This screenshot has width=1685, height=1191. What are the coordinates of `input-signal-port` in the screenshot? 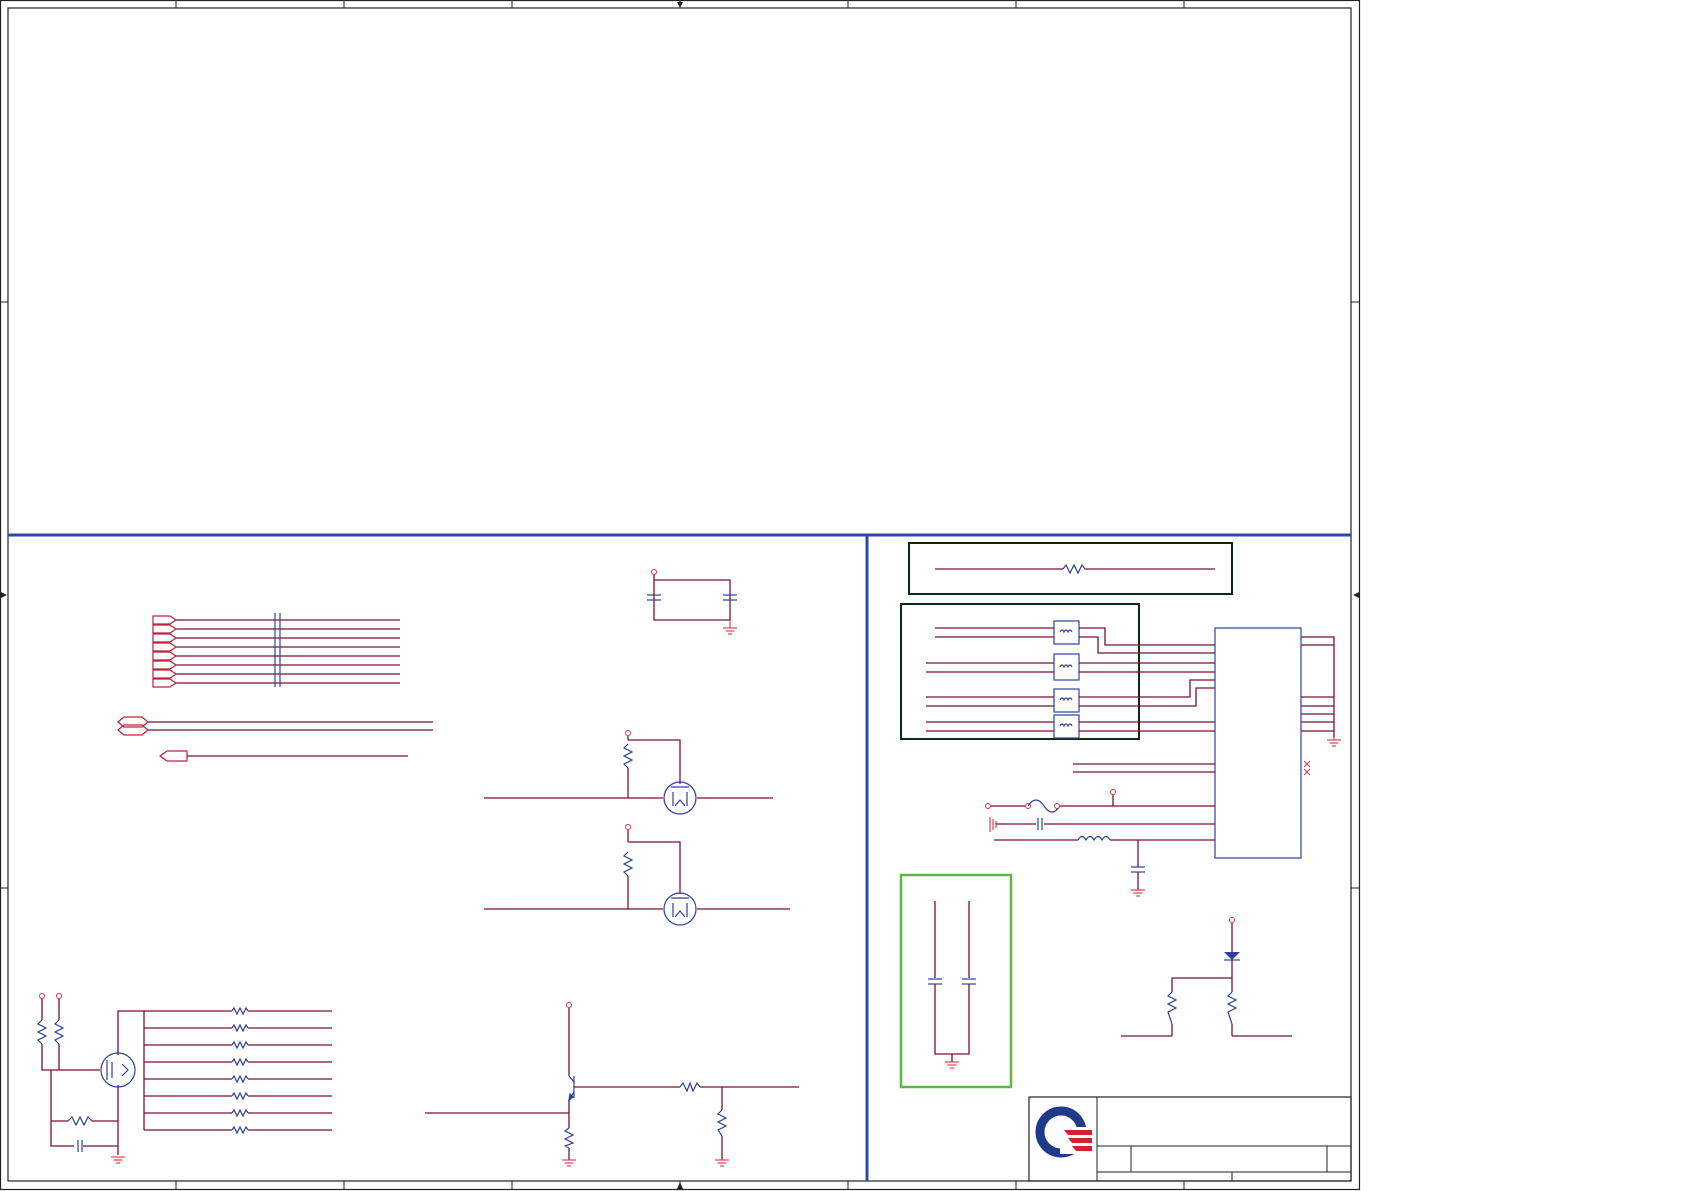 It's located at (283, 756).